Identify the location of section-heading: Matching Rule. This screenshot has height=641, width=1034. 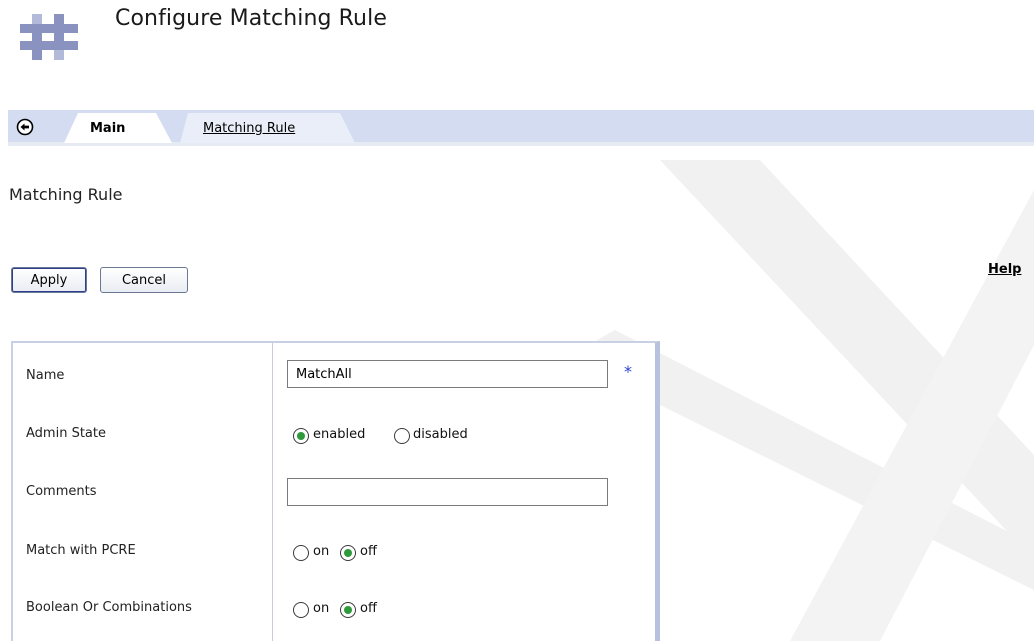
(66, 194).